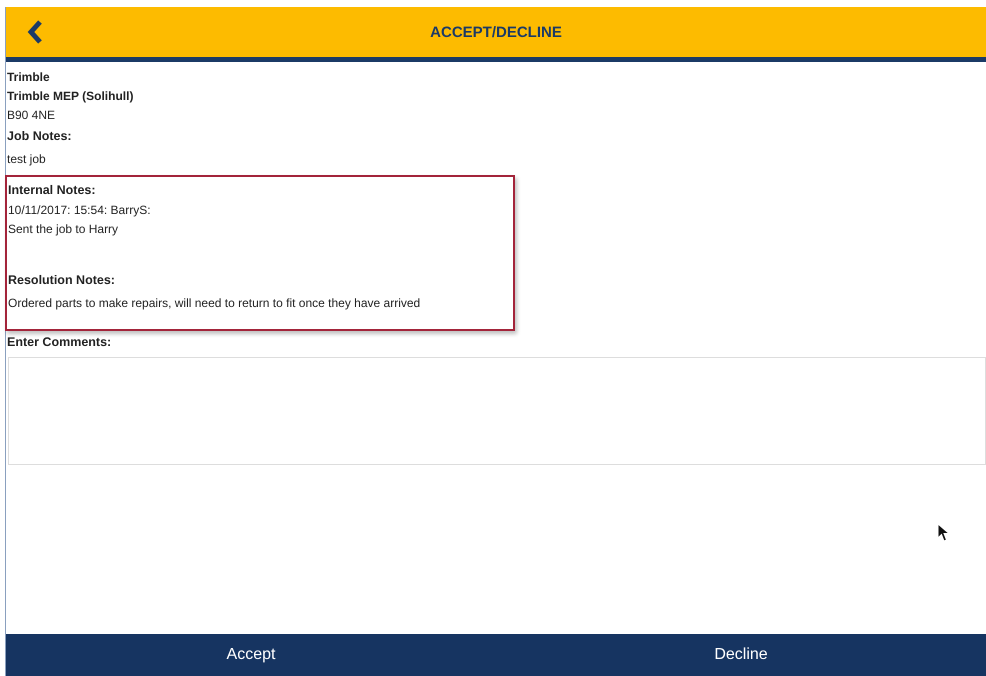 This screenshot has height=676, width=986. What do you see at coordinates (61, 280) in the screenshot?
I see `section-label: Resolution Notes:` at bounding box center [61, 280].